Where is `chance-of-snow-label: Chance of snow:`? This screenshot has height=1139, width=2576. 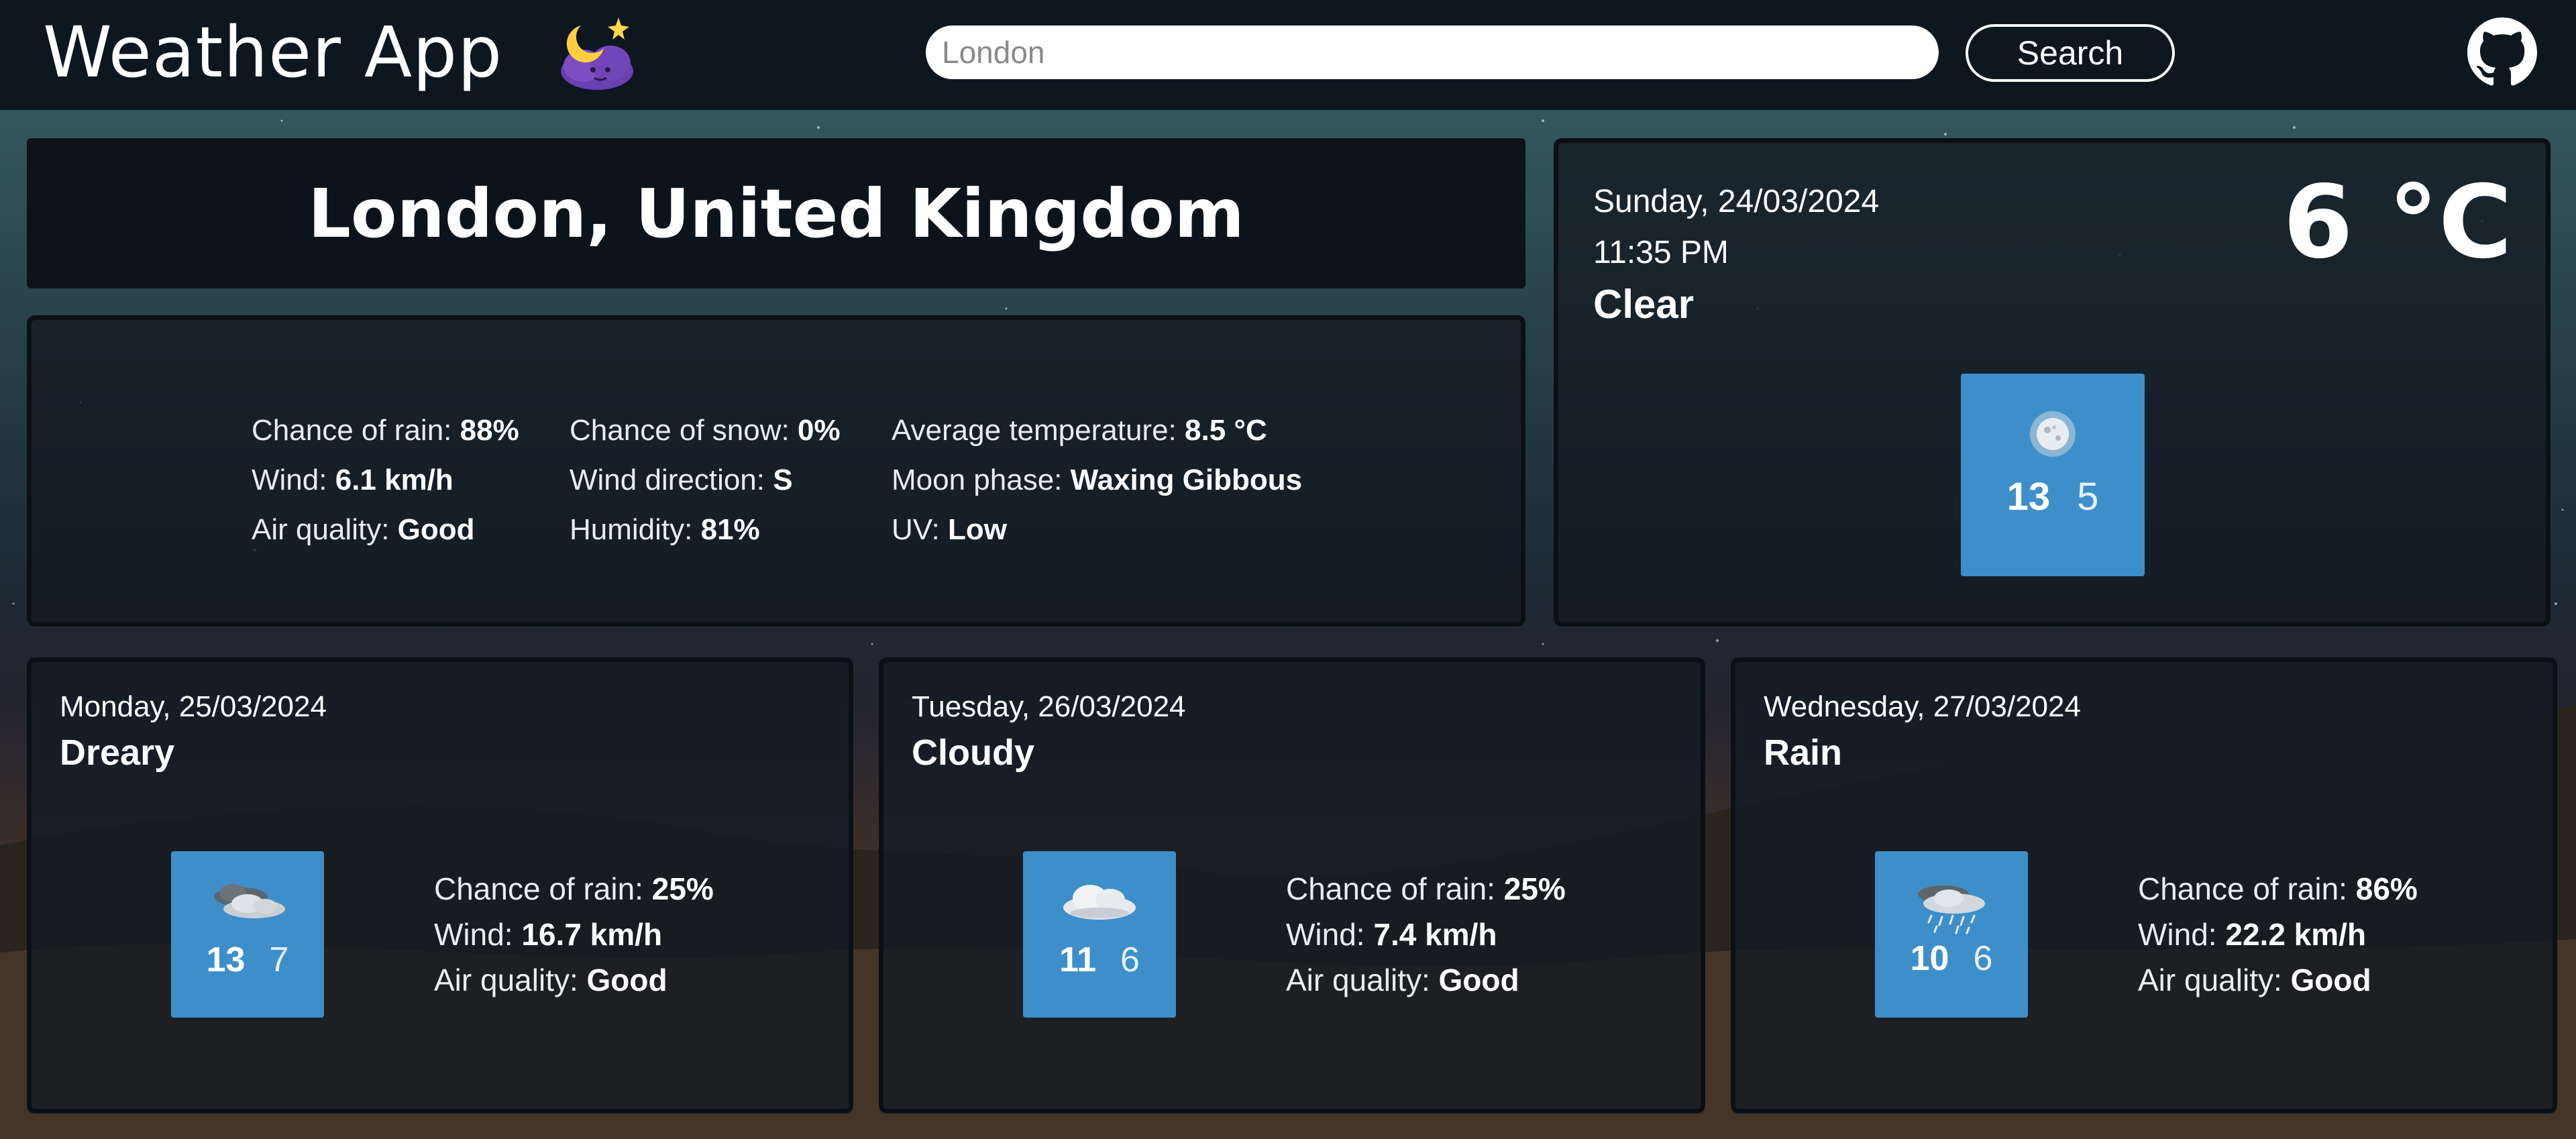
chance-of-snow-label: Chance of snow: is located at coordinates (680, 430).